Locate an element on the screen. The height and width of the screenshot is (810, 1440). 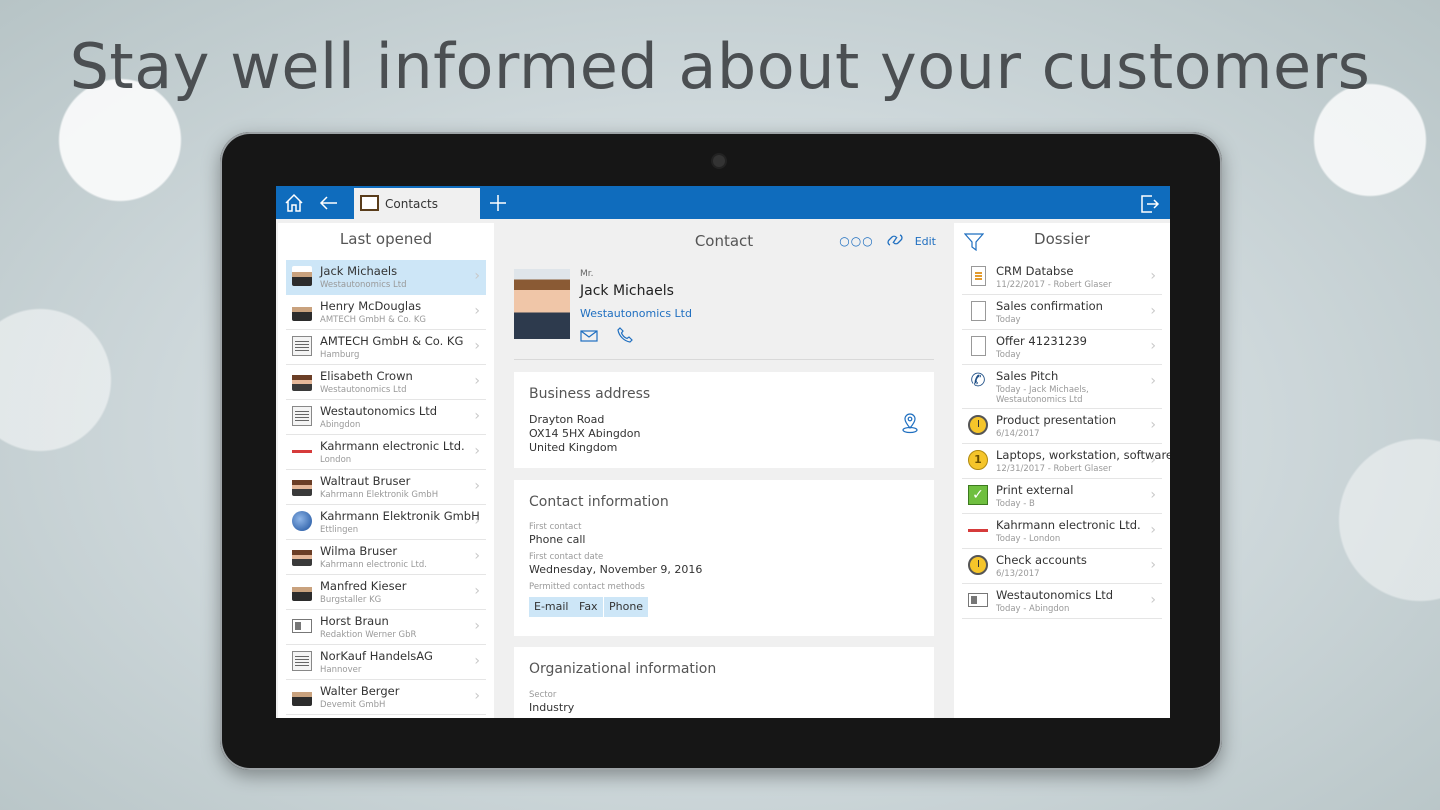
contact-information-title: Contact information is located at coordinates (599, 502).